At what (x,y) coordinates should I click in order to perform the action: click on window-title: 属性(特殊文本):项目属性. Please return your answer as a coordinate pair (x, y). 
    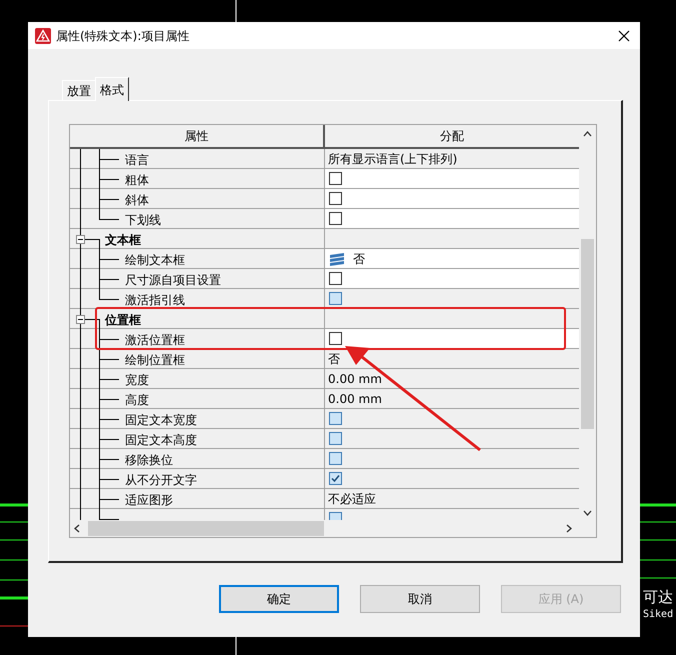
    Looking at the image, I should click on (123, 36).